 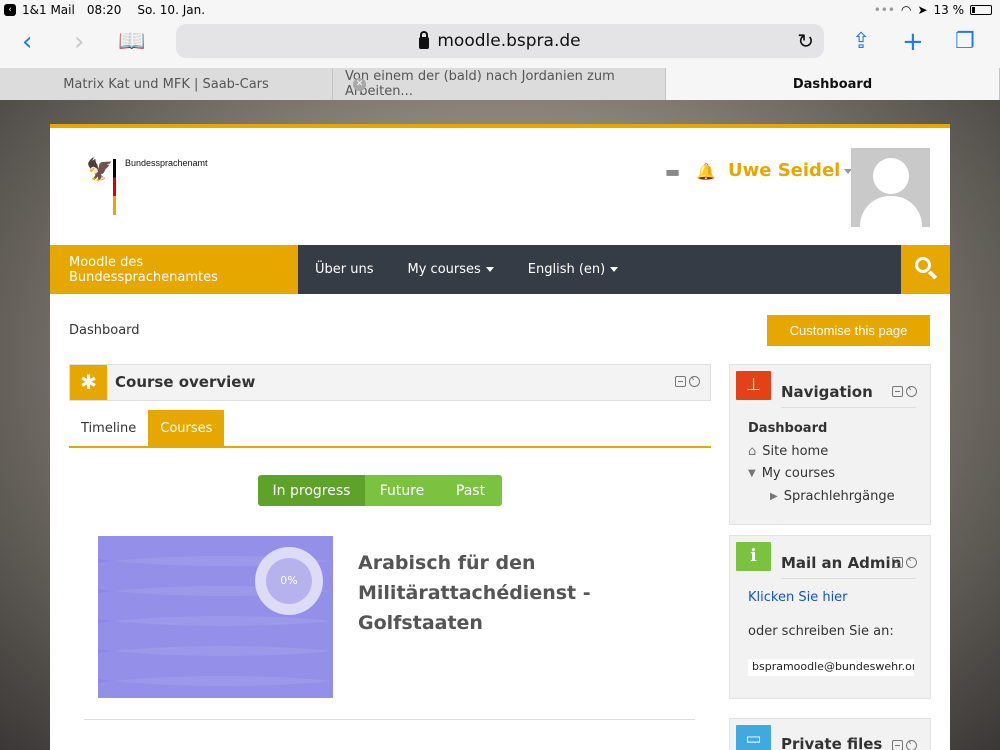 I want to click on sitemap-icon: ⊥, so click(x=753, y=385).